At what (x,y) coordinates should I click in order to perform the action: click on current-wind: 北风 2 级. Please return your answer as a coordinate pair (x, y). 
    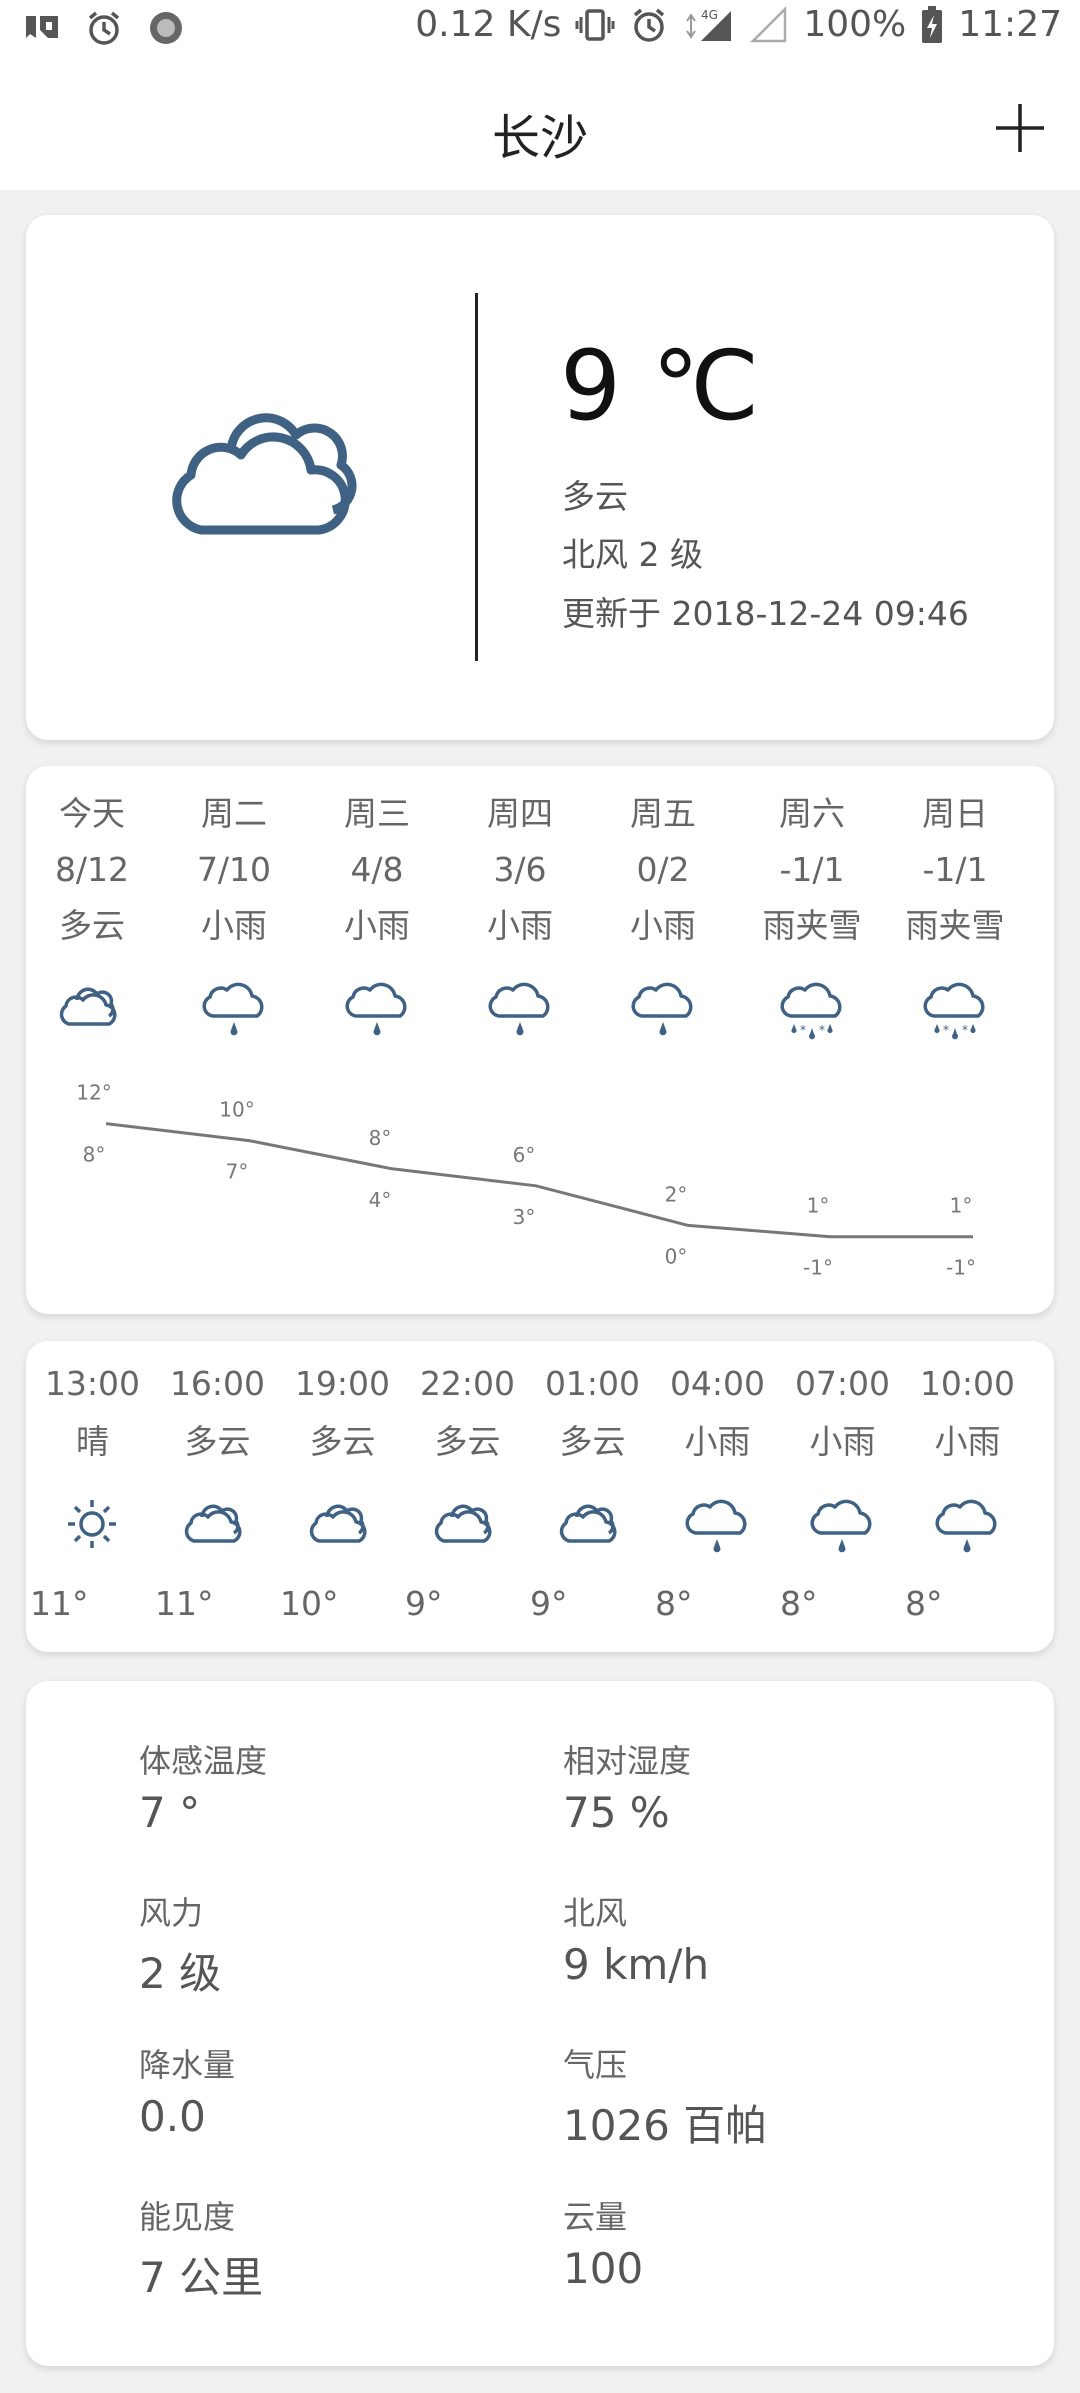
    Looking at the image, I should click on (632, 554).